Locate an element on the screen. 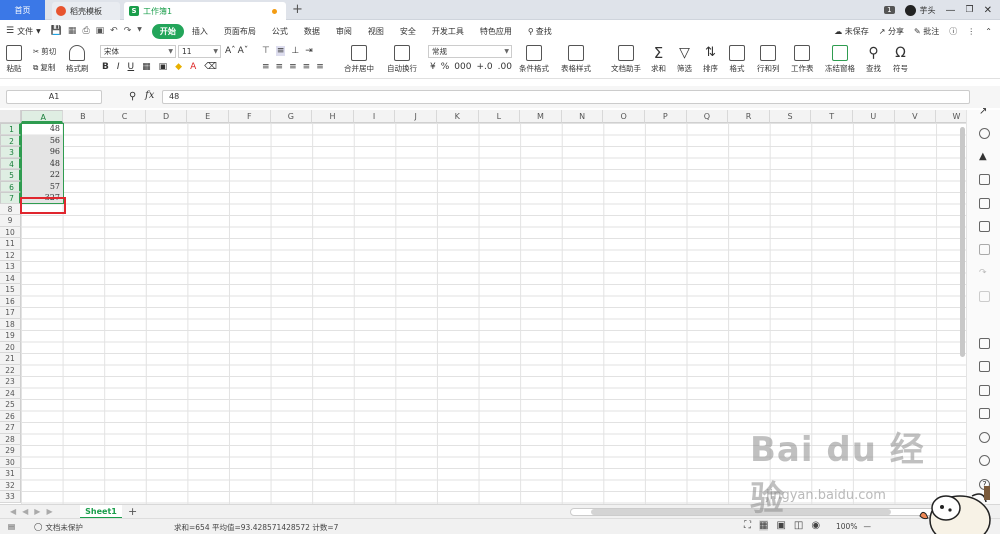 The width and height of the screenshot is (1000, 534). tab-workbook: S 工作簿1 is located at coordinates (205, 11).